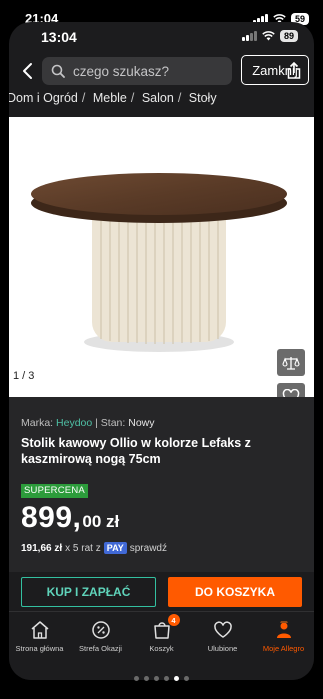  Describe the element at coordinates (37, 423) in the screenshot. I see `brand-prefix: Marka:` at that location.